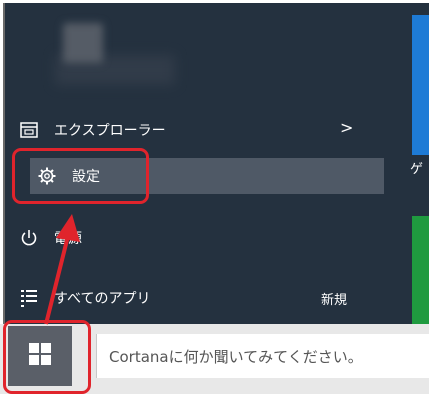  What do you see at coordinates (334, 300) in the screenshot?
I see `new-badge: 新規` at bounding box center [334, 300].